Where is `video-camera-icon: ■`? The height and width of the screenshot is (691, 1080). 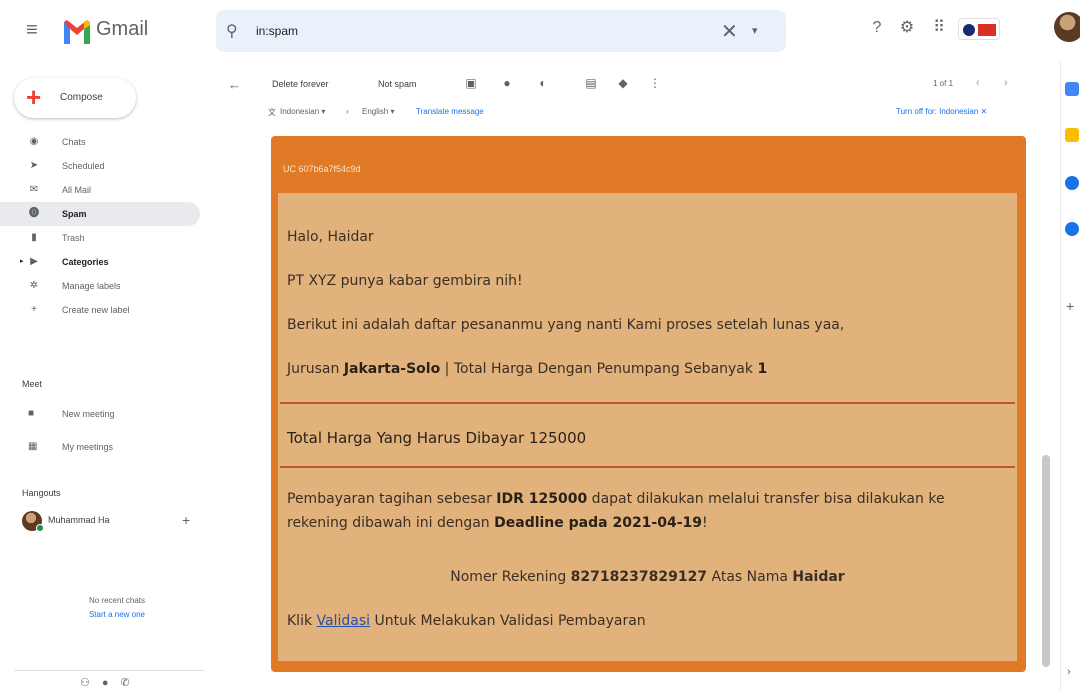
video-camera-icon: ■ is located at coordinates (31, 413).